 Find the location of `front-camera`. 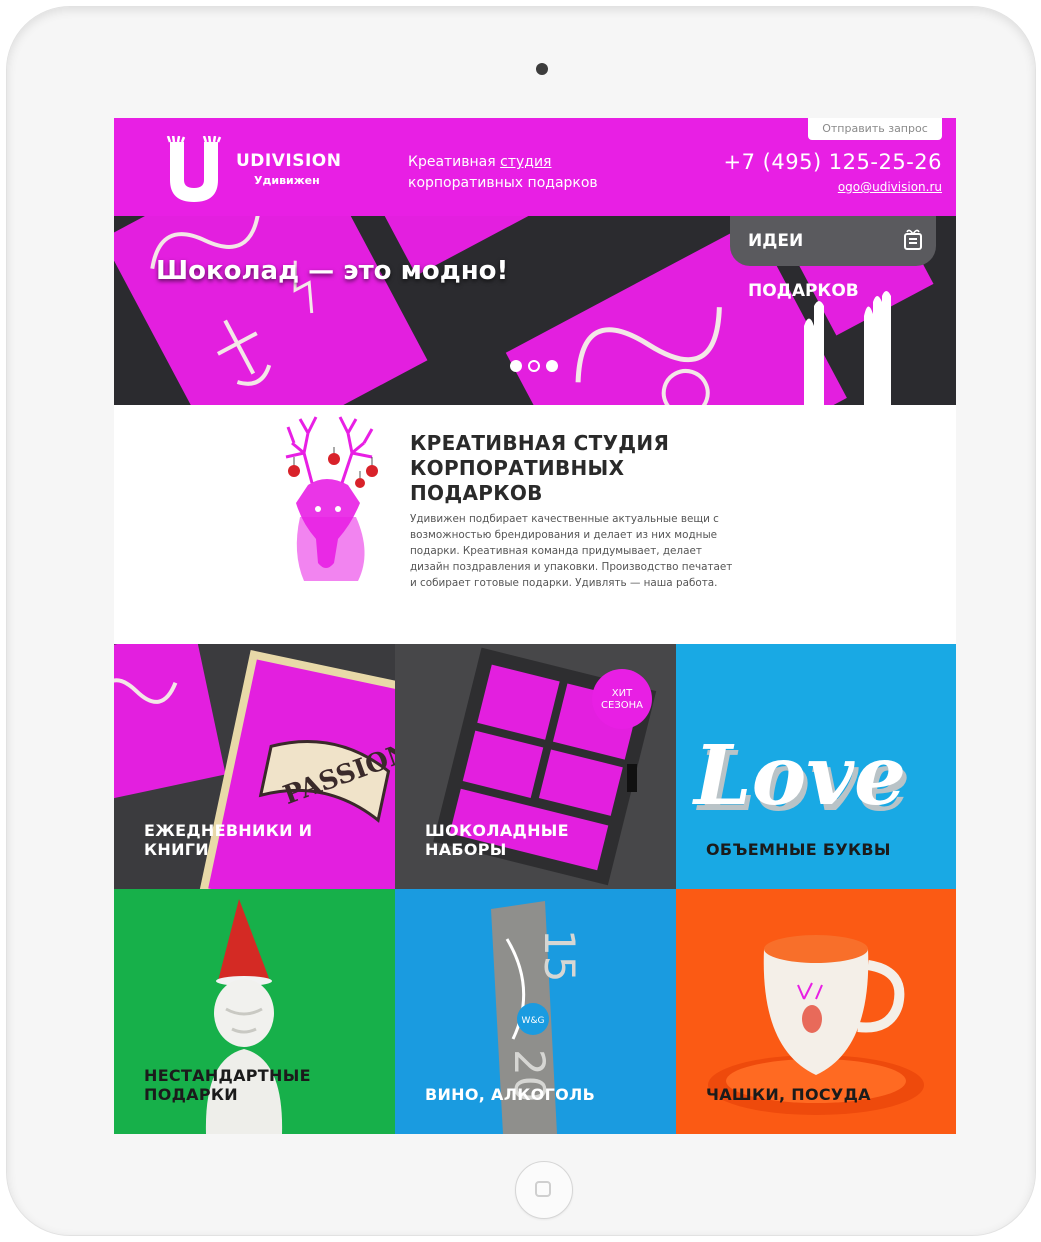

front-camera is located at coordinates (542, 69).